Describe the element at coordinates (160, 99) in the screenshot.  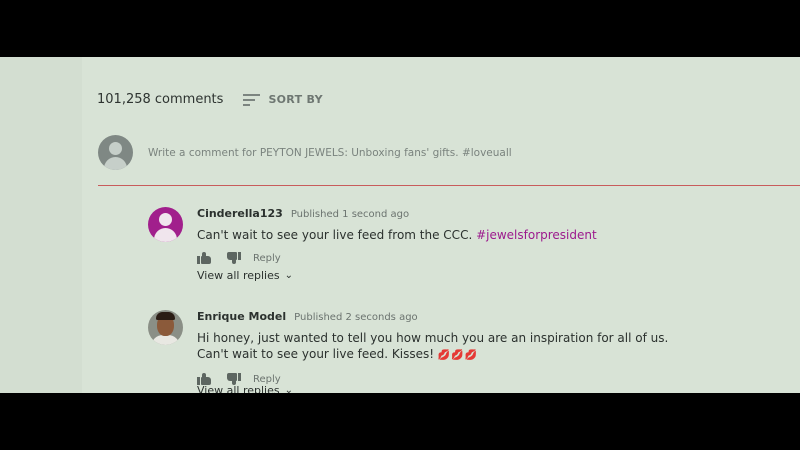
I see `comment-count: 101,258 comments` at that location.